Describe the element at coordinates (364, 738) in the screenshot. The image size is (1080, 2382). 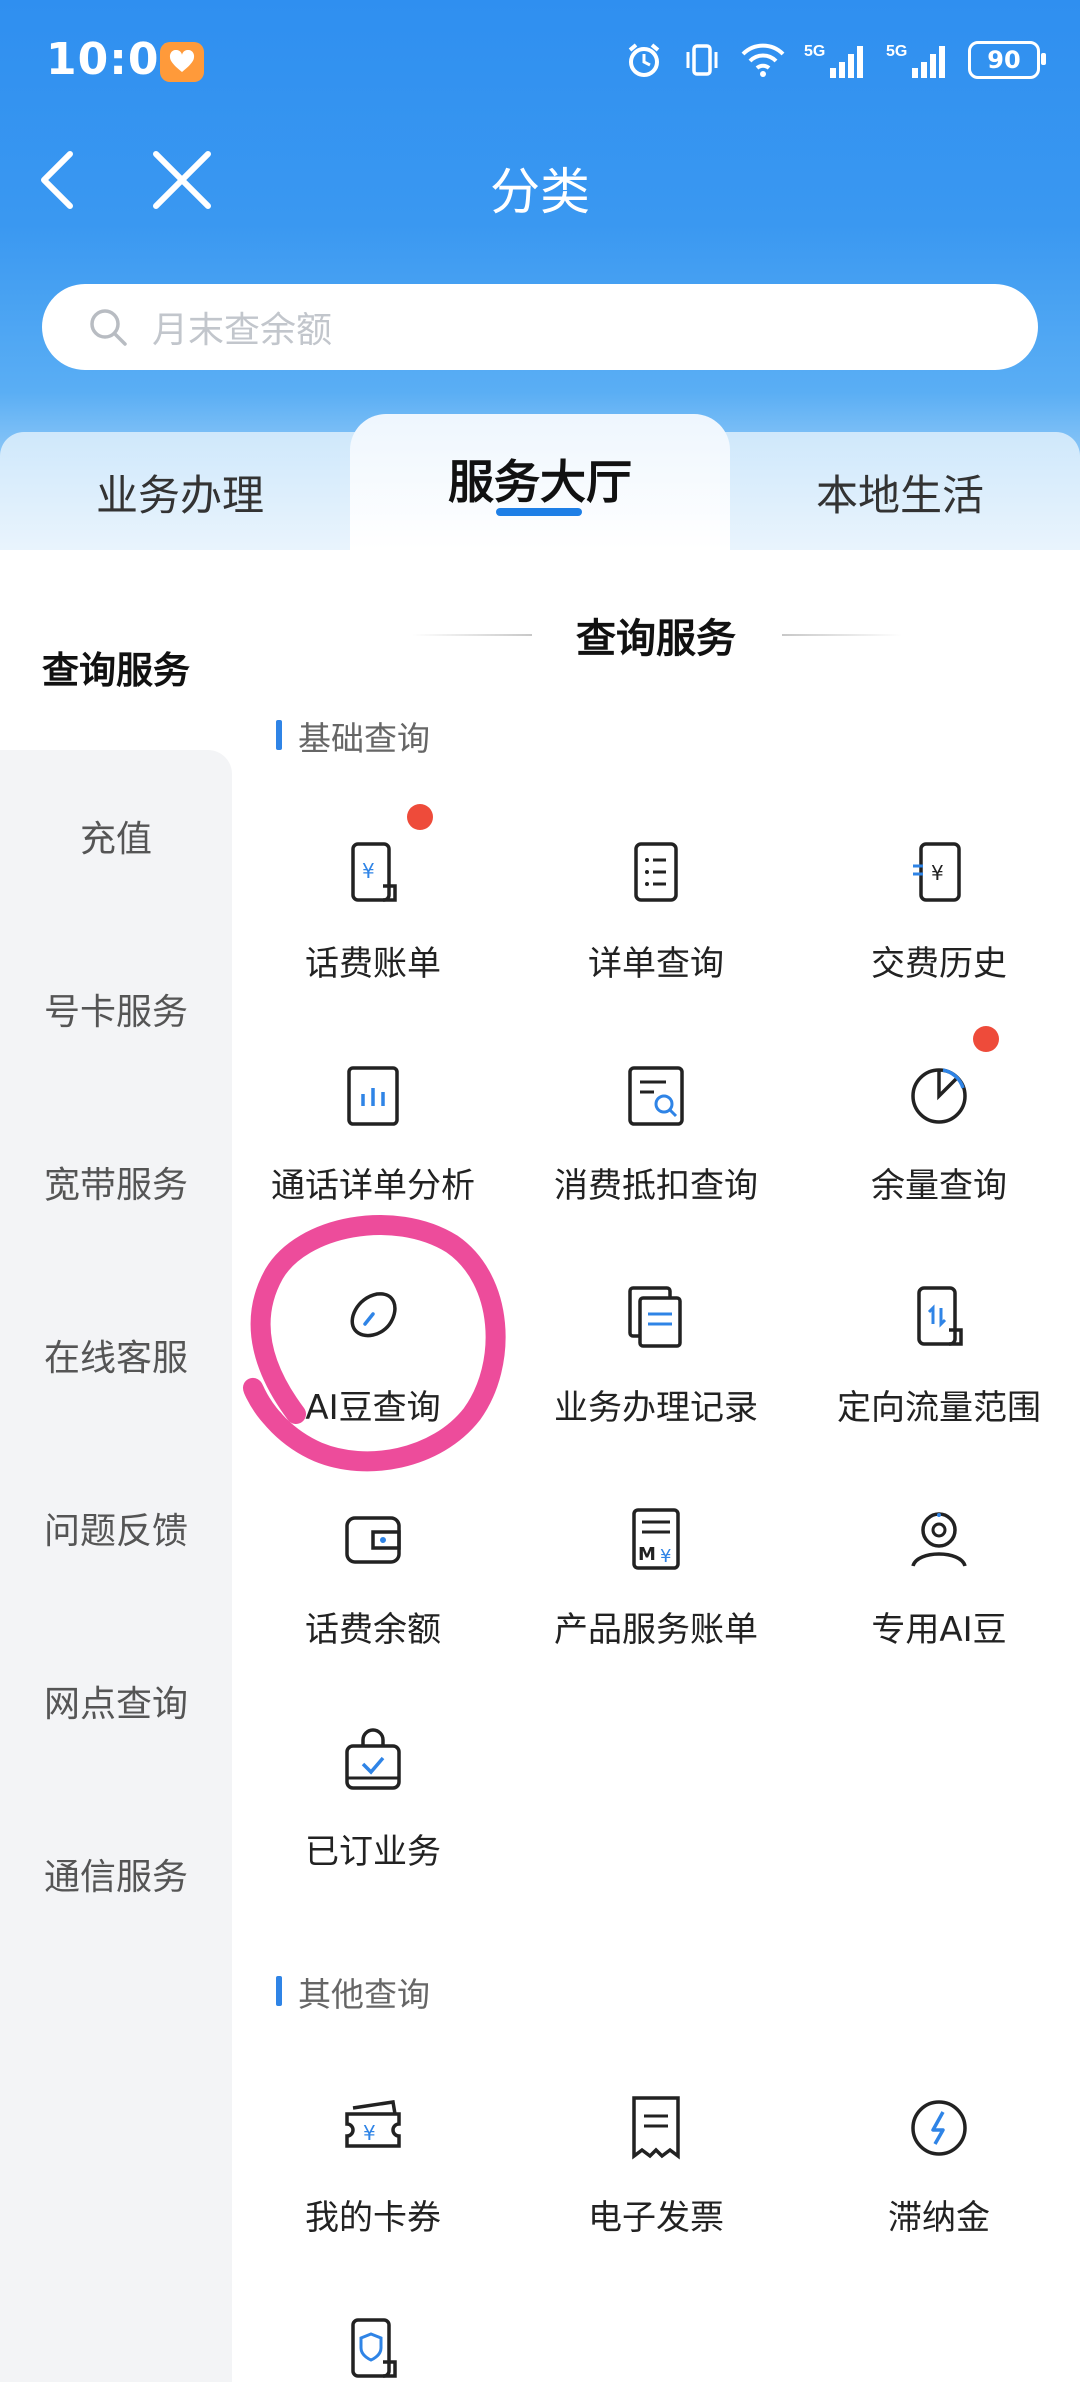
I see `group-label-basic: 基础查询` at that location.